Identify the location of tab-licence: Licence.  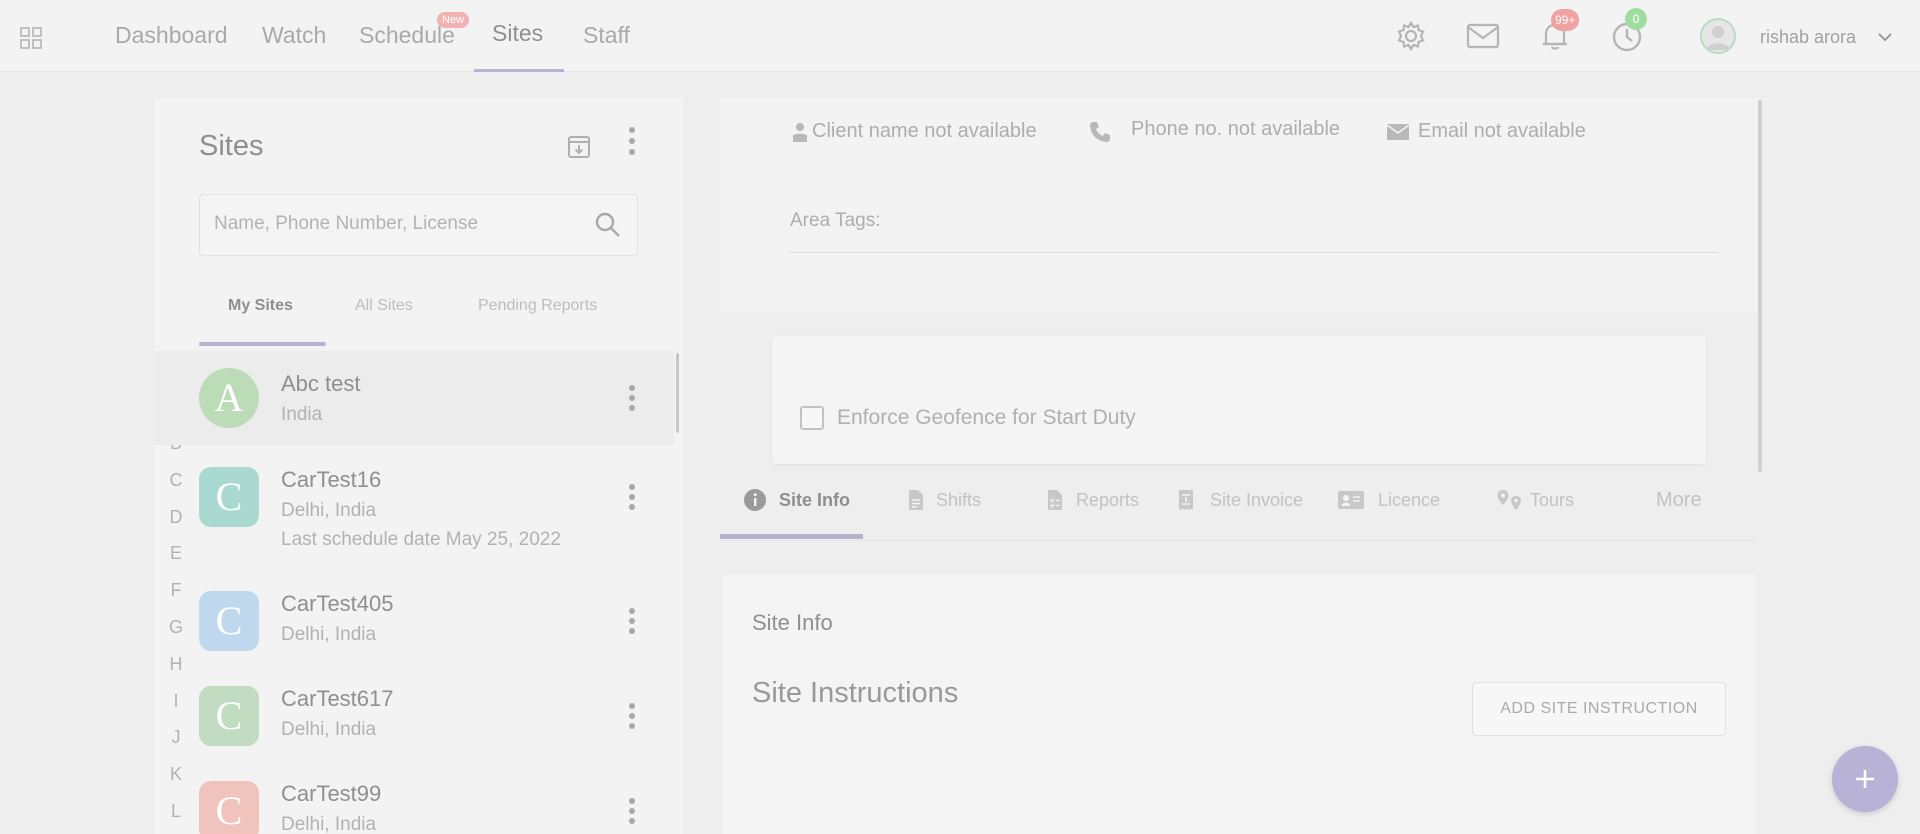
(1409, 500).